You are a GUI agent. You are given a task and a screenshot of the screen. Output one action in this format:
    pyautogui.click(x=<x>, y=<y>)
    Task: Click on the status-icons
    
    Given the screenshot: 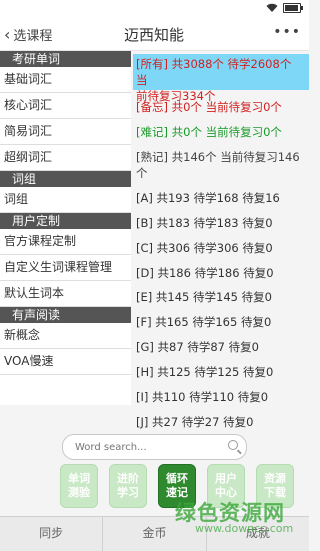 What is the action you would take?
    pyautogui.click(x=284, y=8)
    